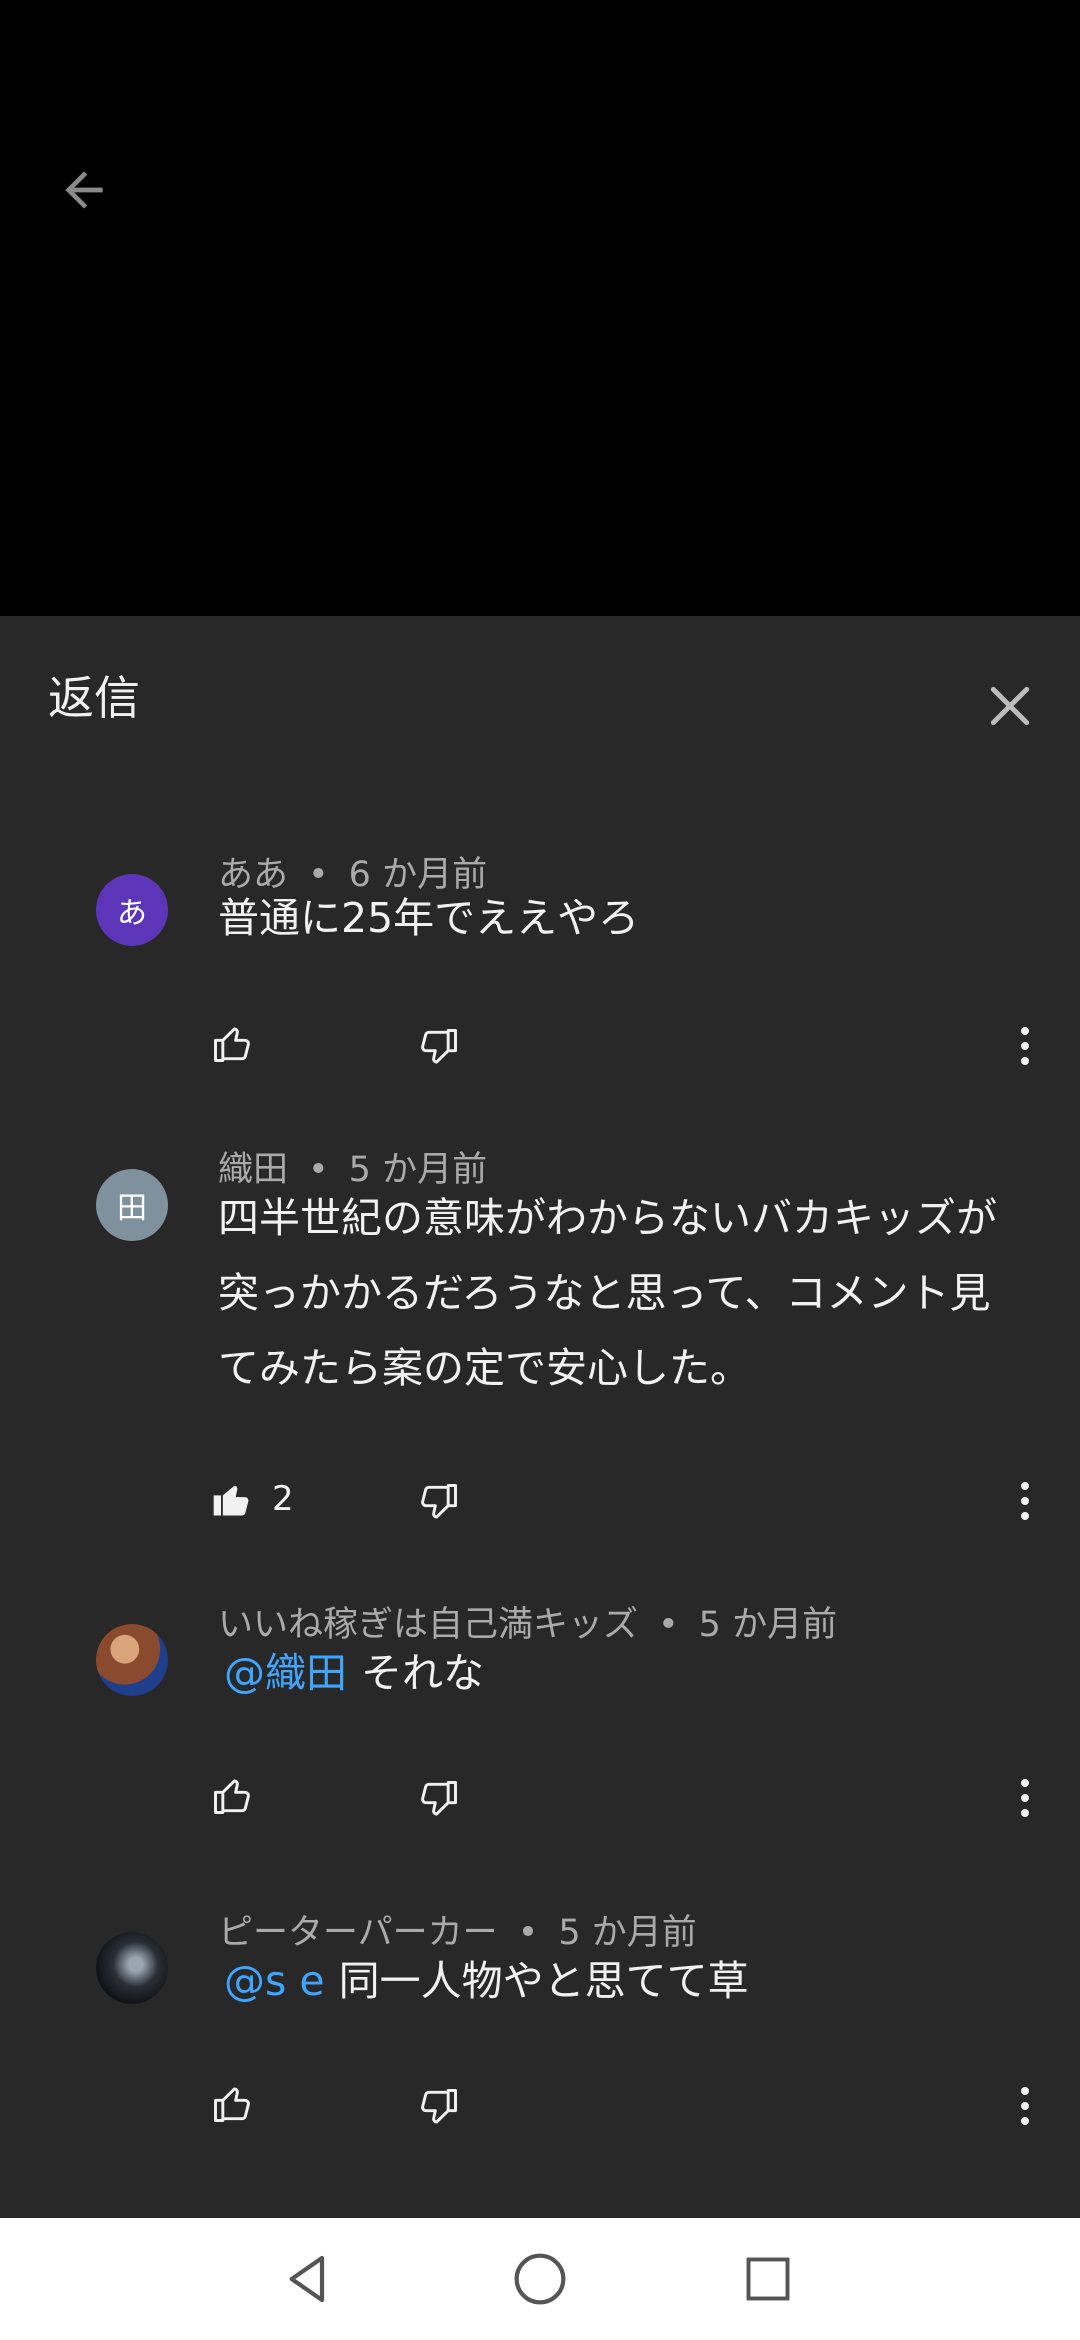 This screenshot has height=2340, width=1080. I want to click on like-count: 2, so click(283, 1499).